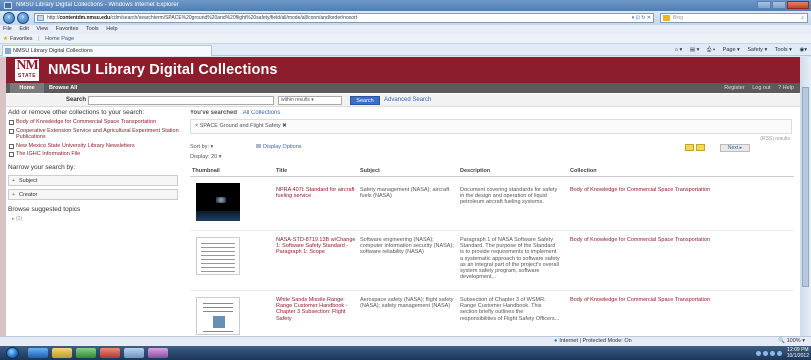 The width and height of the screenshot is (811, 360). What do you see at coordinates (42, 29) in the screenshot?
I see `menu-view: View` at bounding box center [42, 29].